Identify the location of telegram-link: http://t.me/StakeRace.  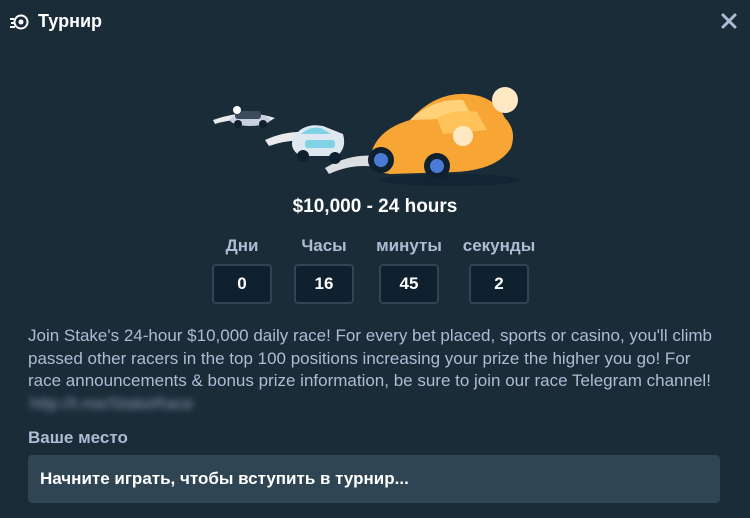
(111, 404).